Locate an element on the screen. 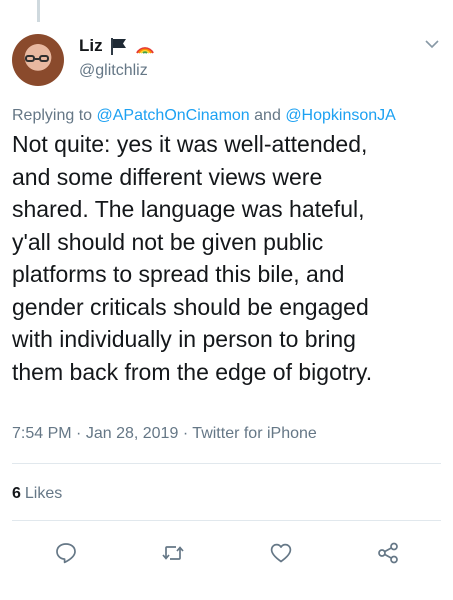  mention-link: @HopkinsonJA is located at coordinates (340, 115).